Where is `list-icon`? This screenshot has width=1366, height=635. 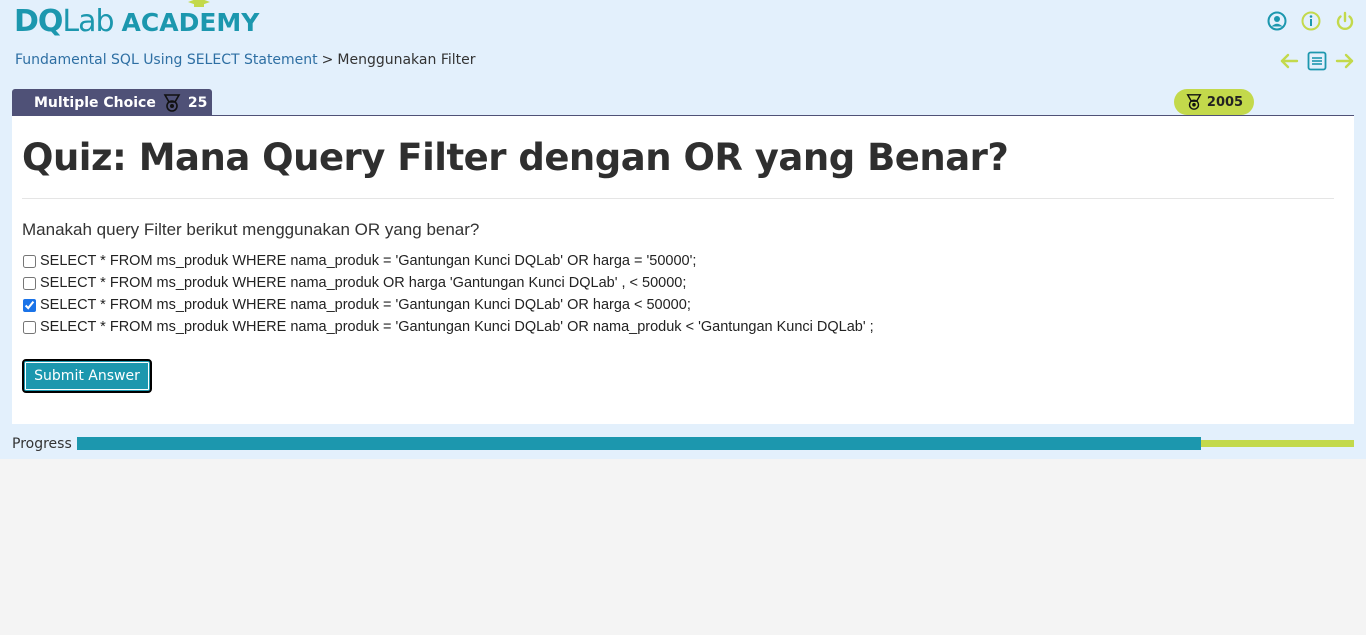 list-icon is located at coordinates (1317, 61).